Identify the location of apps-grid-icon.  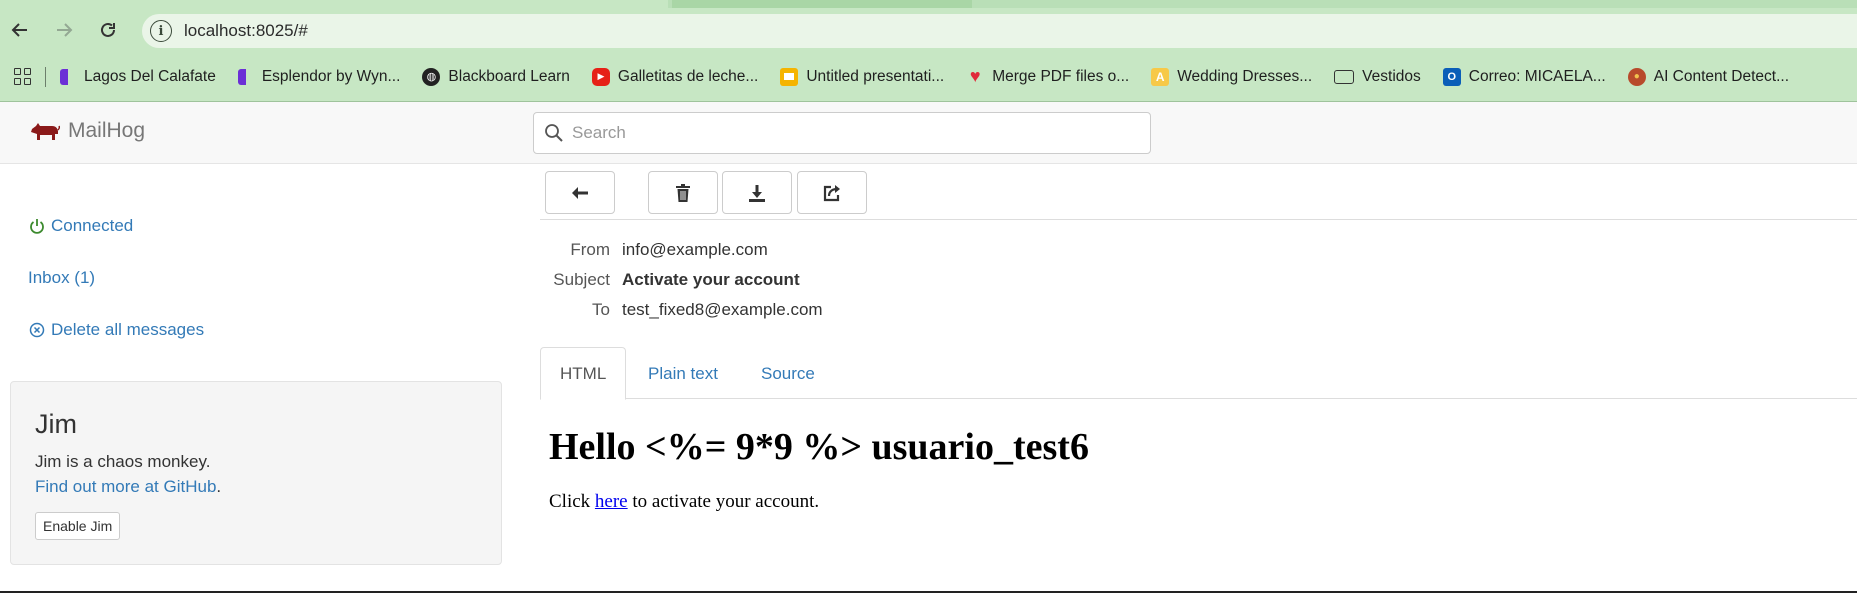
(23, 76).